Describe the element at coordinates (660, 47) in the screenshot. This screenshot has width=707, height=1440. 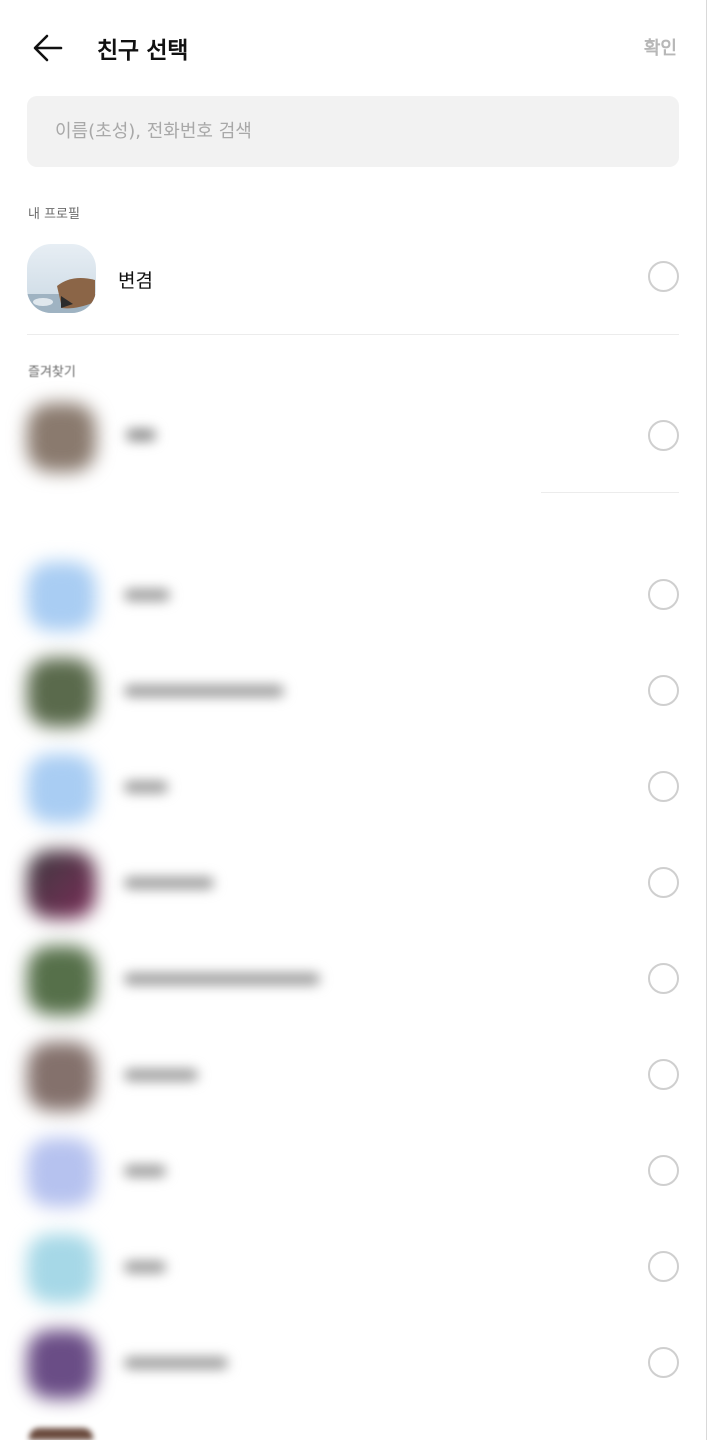
I see `confirm-button: 확인` at that location.